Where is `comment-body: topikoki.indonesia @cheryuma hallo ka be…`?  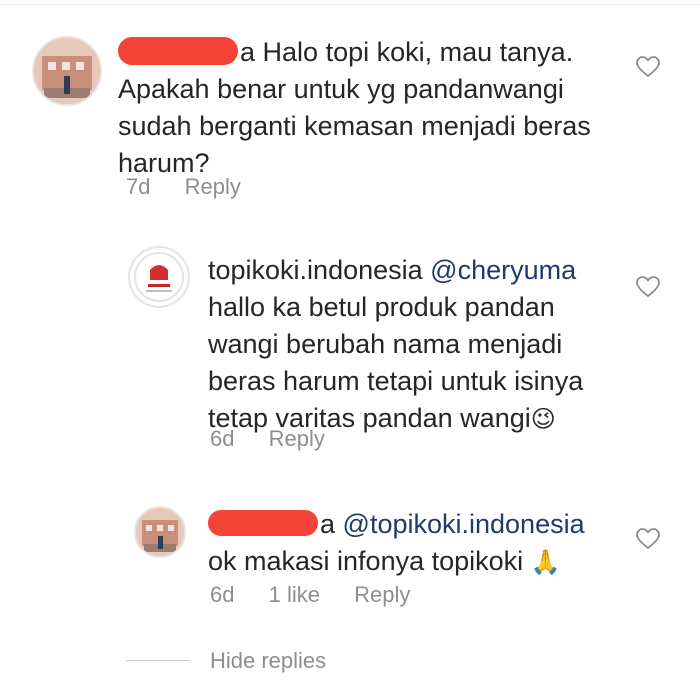 comment-body: topikoki.indonesia @cheryuma hallo ka be… is located at coordinates (396, 344).